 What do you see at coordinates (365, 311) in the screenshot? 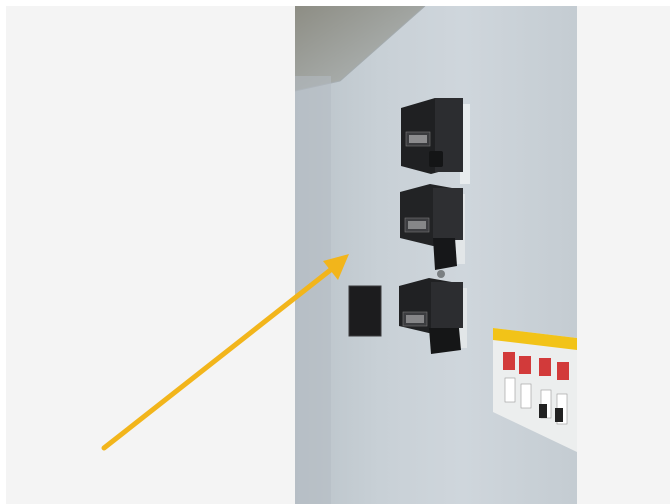
I see `wall-plate` at bounding box center [365, 311].